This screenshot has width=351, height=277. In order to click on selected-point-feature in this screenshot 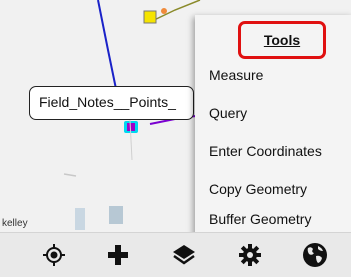, I will do `click(131, 127)`.